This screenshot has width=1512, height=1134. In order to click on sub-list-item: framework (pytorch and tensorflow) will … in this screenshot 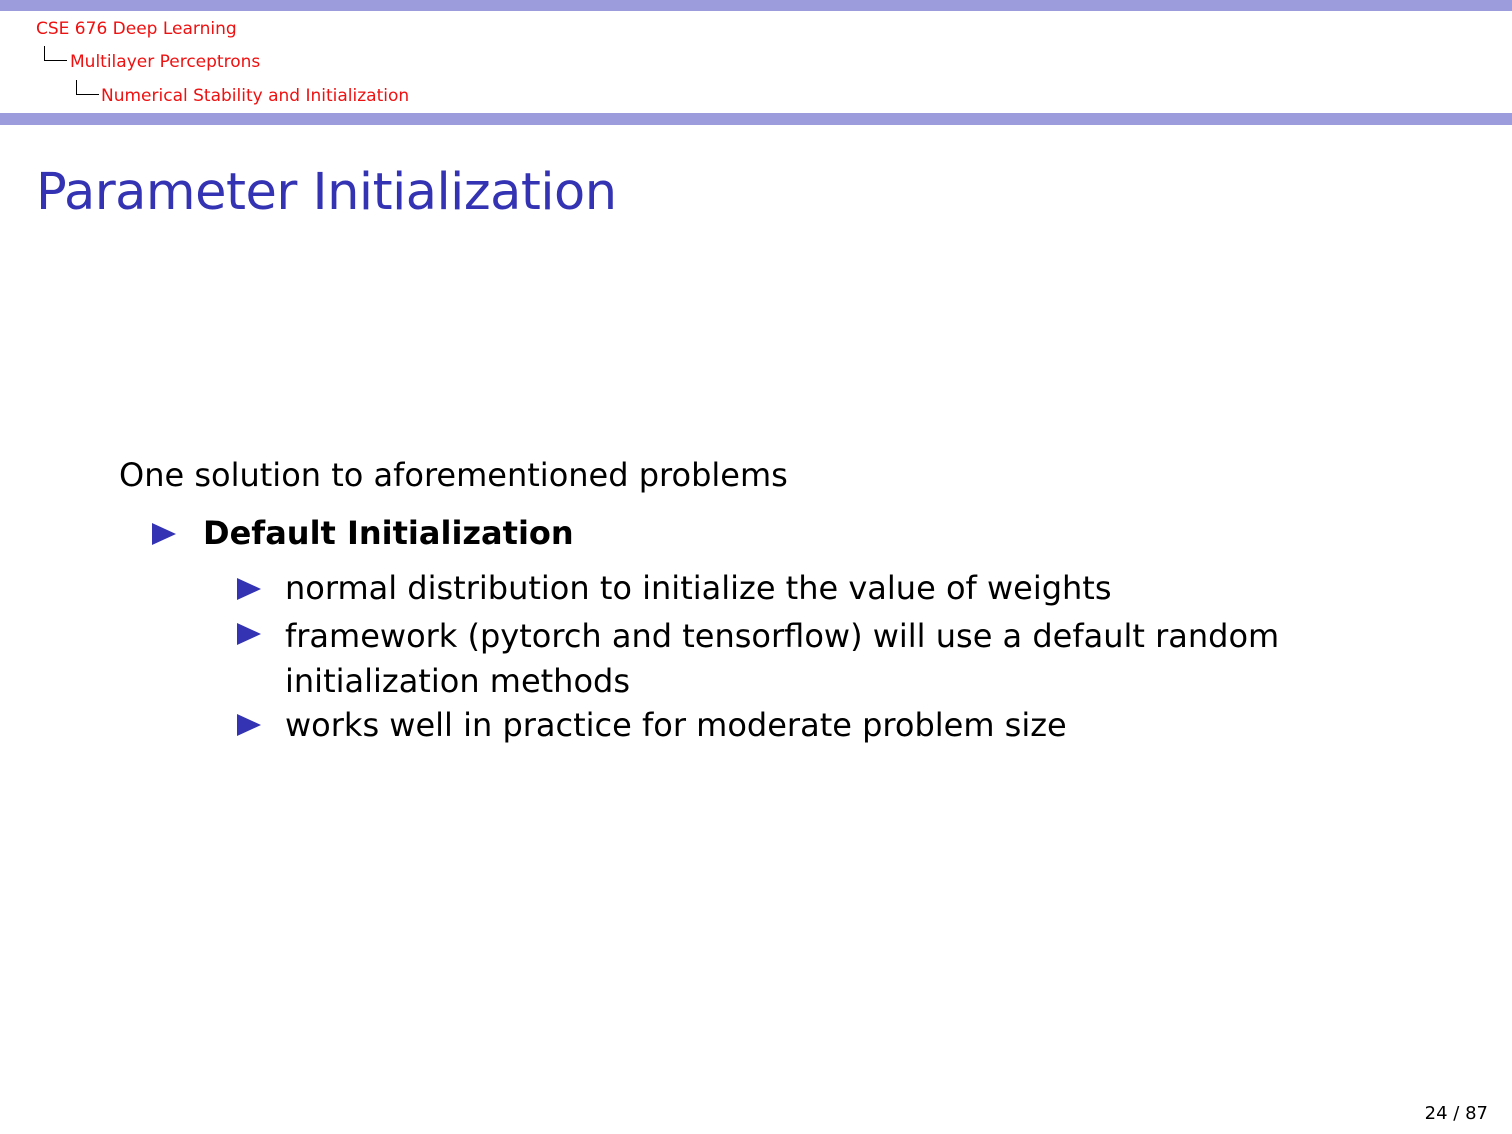, I will do `click(782, 658)`.